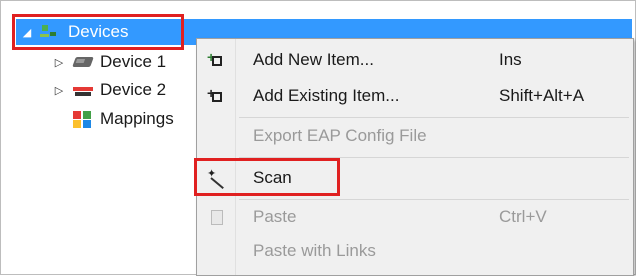 Image resolution: width=636 pixels, height=276 pixels. What do you see at coordinates (415, 217) in the screenshot?
I see `menu-item-paste: Paste Ctrl+V` at bounding box center [415, 217].